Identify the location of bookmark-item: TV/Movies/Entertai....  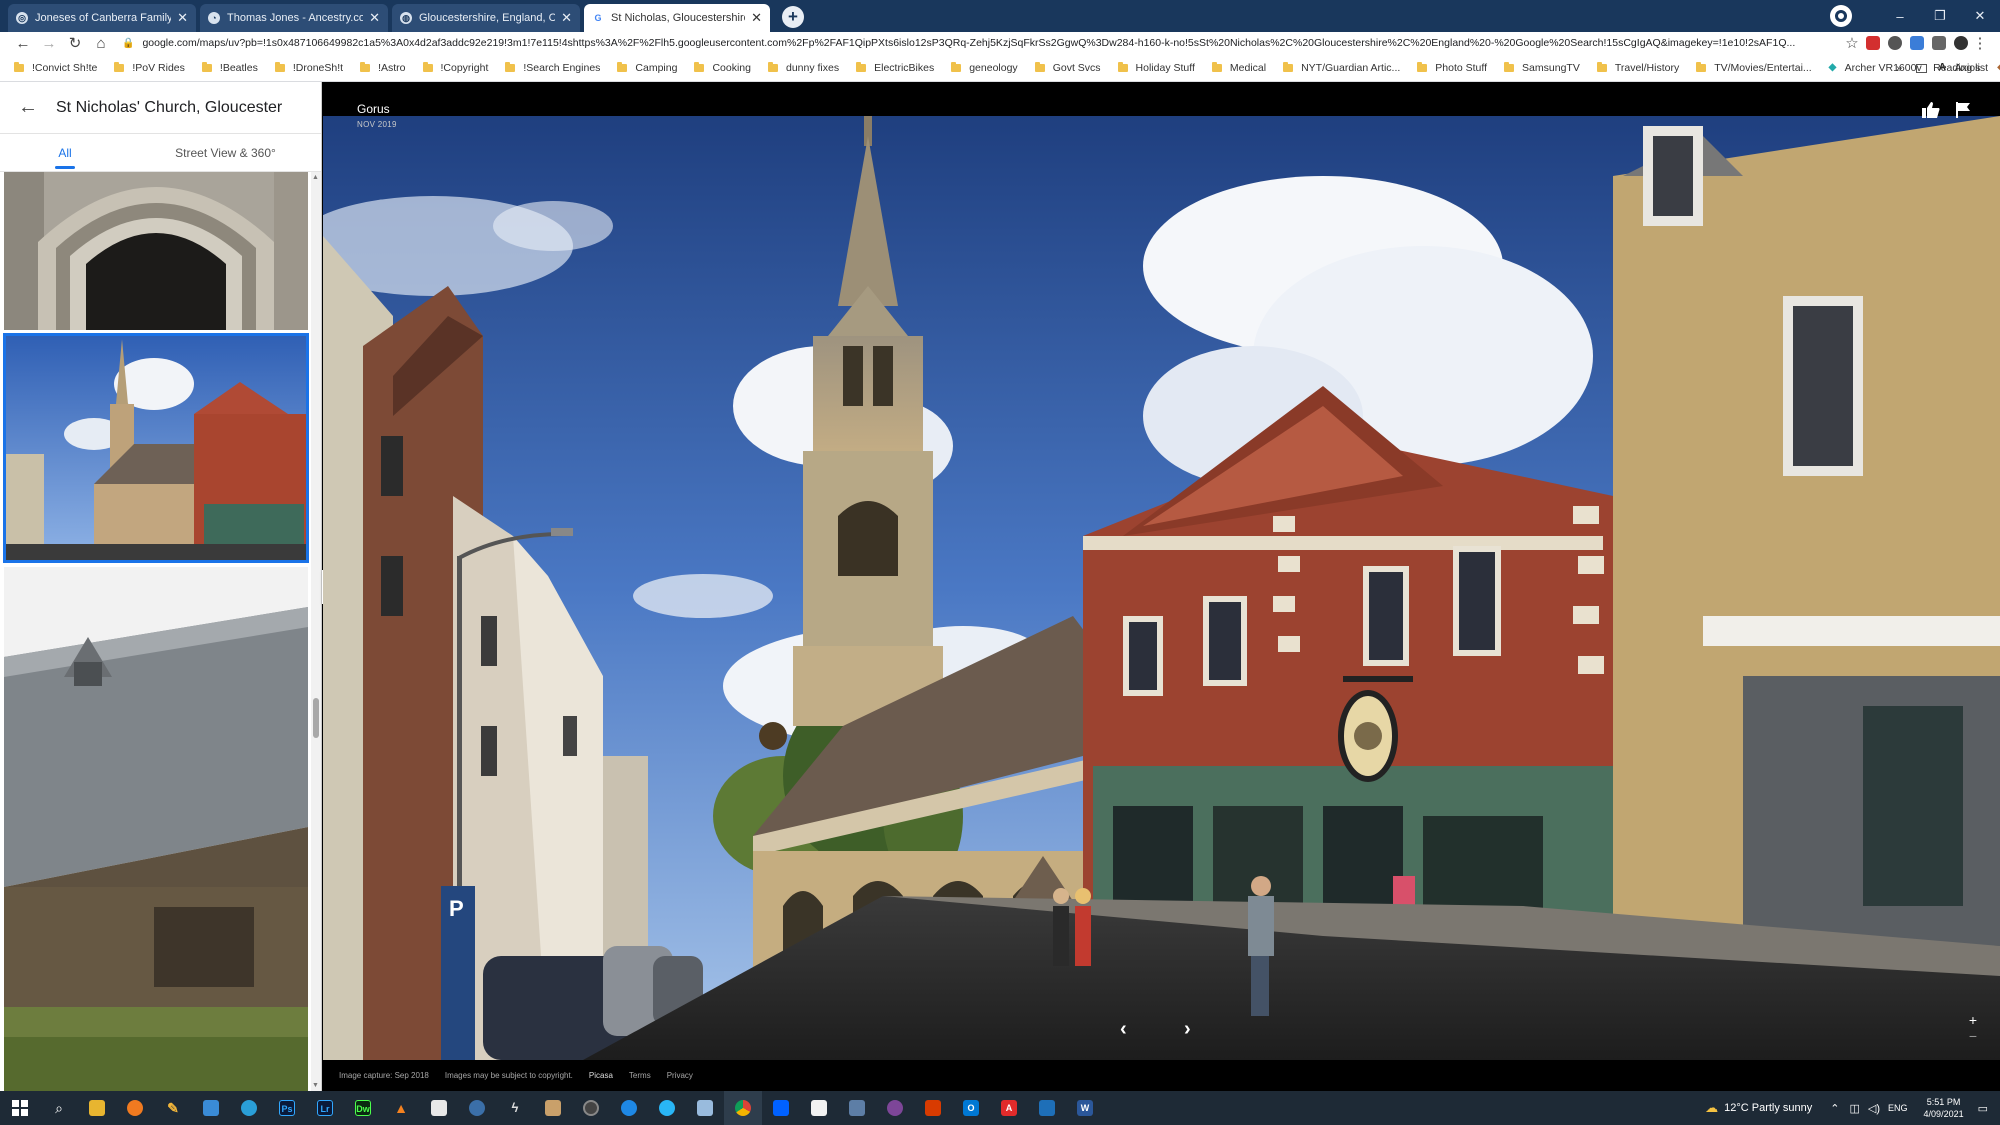
(1754, 67).